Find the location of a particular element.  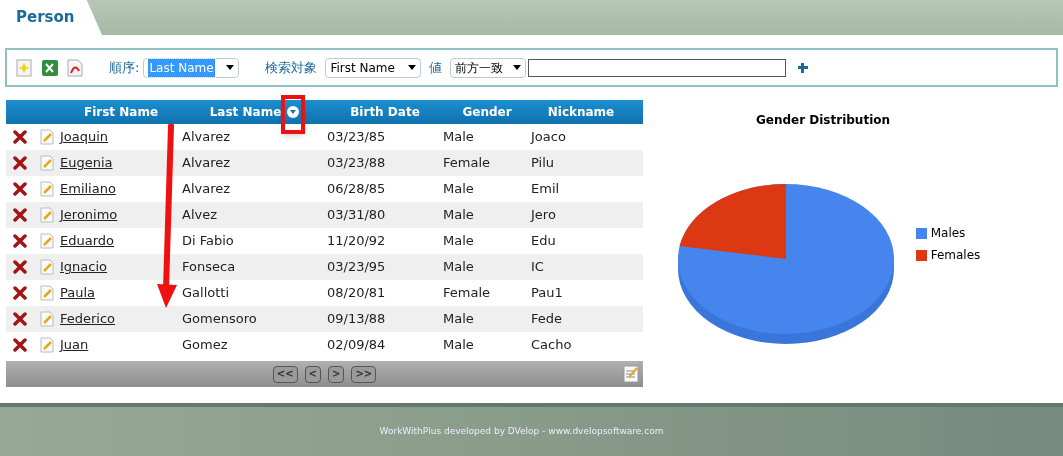

pager-button: > is located at coordinates (336, 374).